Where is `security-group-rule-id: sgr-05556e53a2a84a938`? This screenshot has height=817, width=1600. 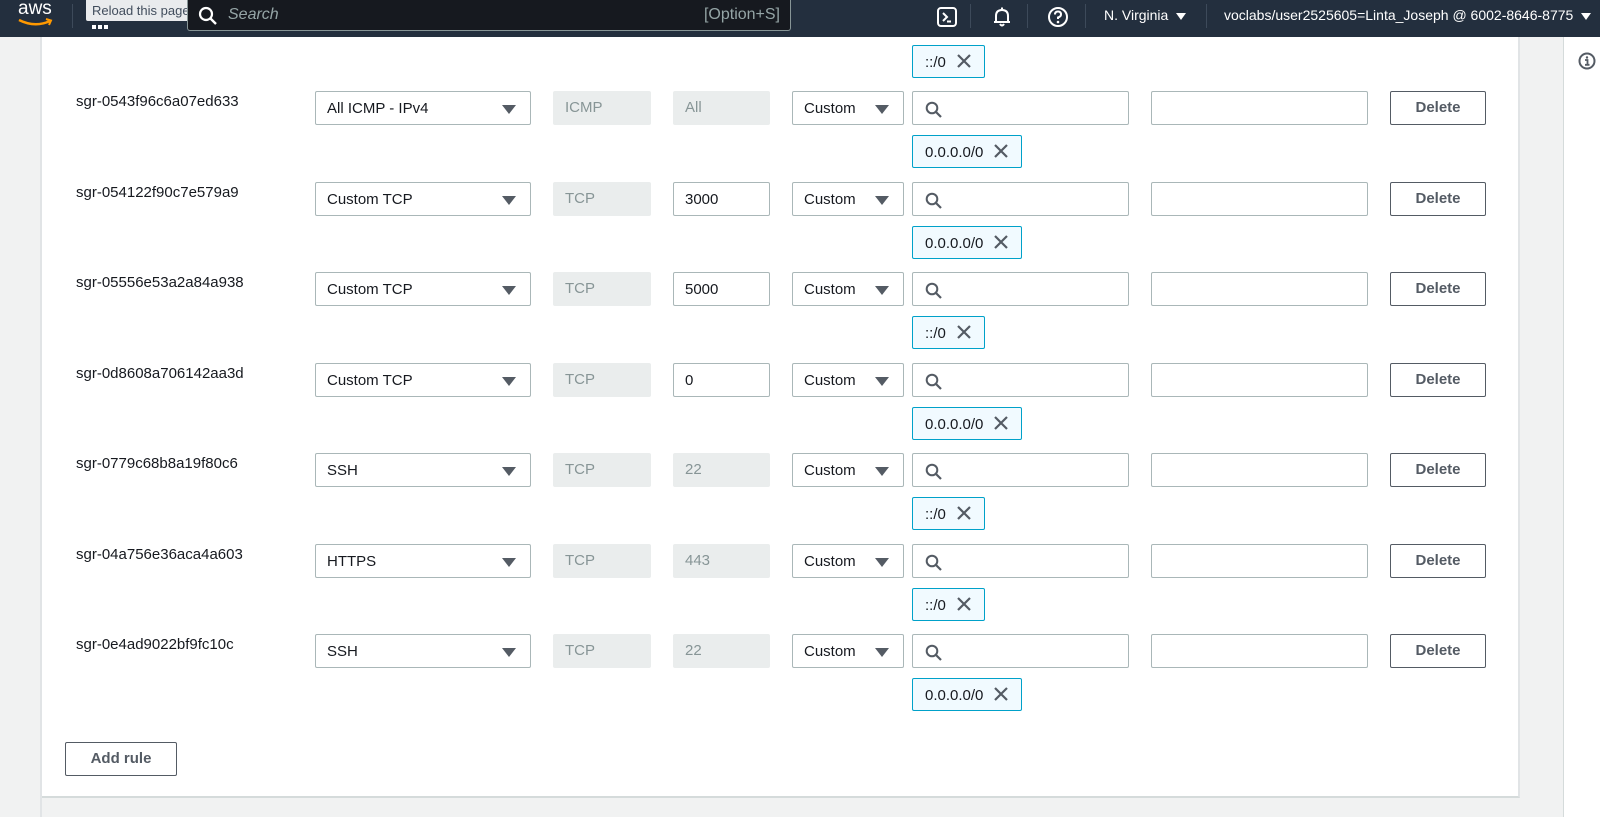
security-group-rule-id: sgr-05556e53a2a84a938 is located at coordinates (160, 282).